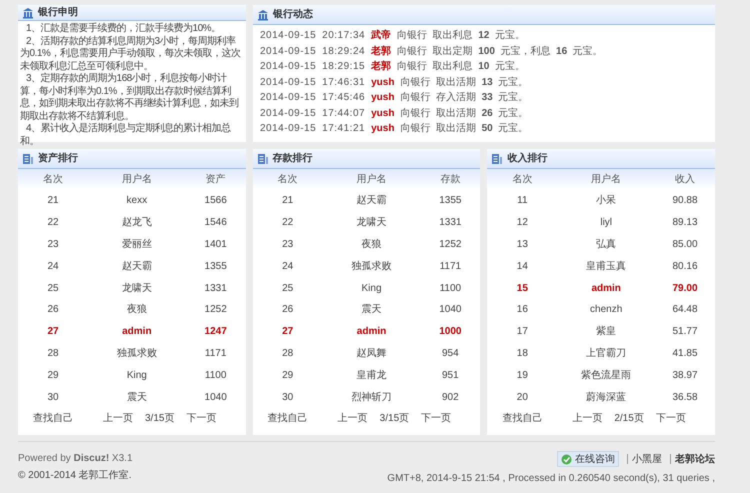 This screenshot has height=493, width=750. Describe the element at coordinates (685, 267) in the screenshot. I see `table-cell-text: 80.16` at that location.